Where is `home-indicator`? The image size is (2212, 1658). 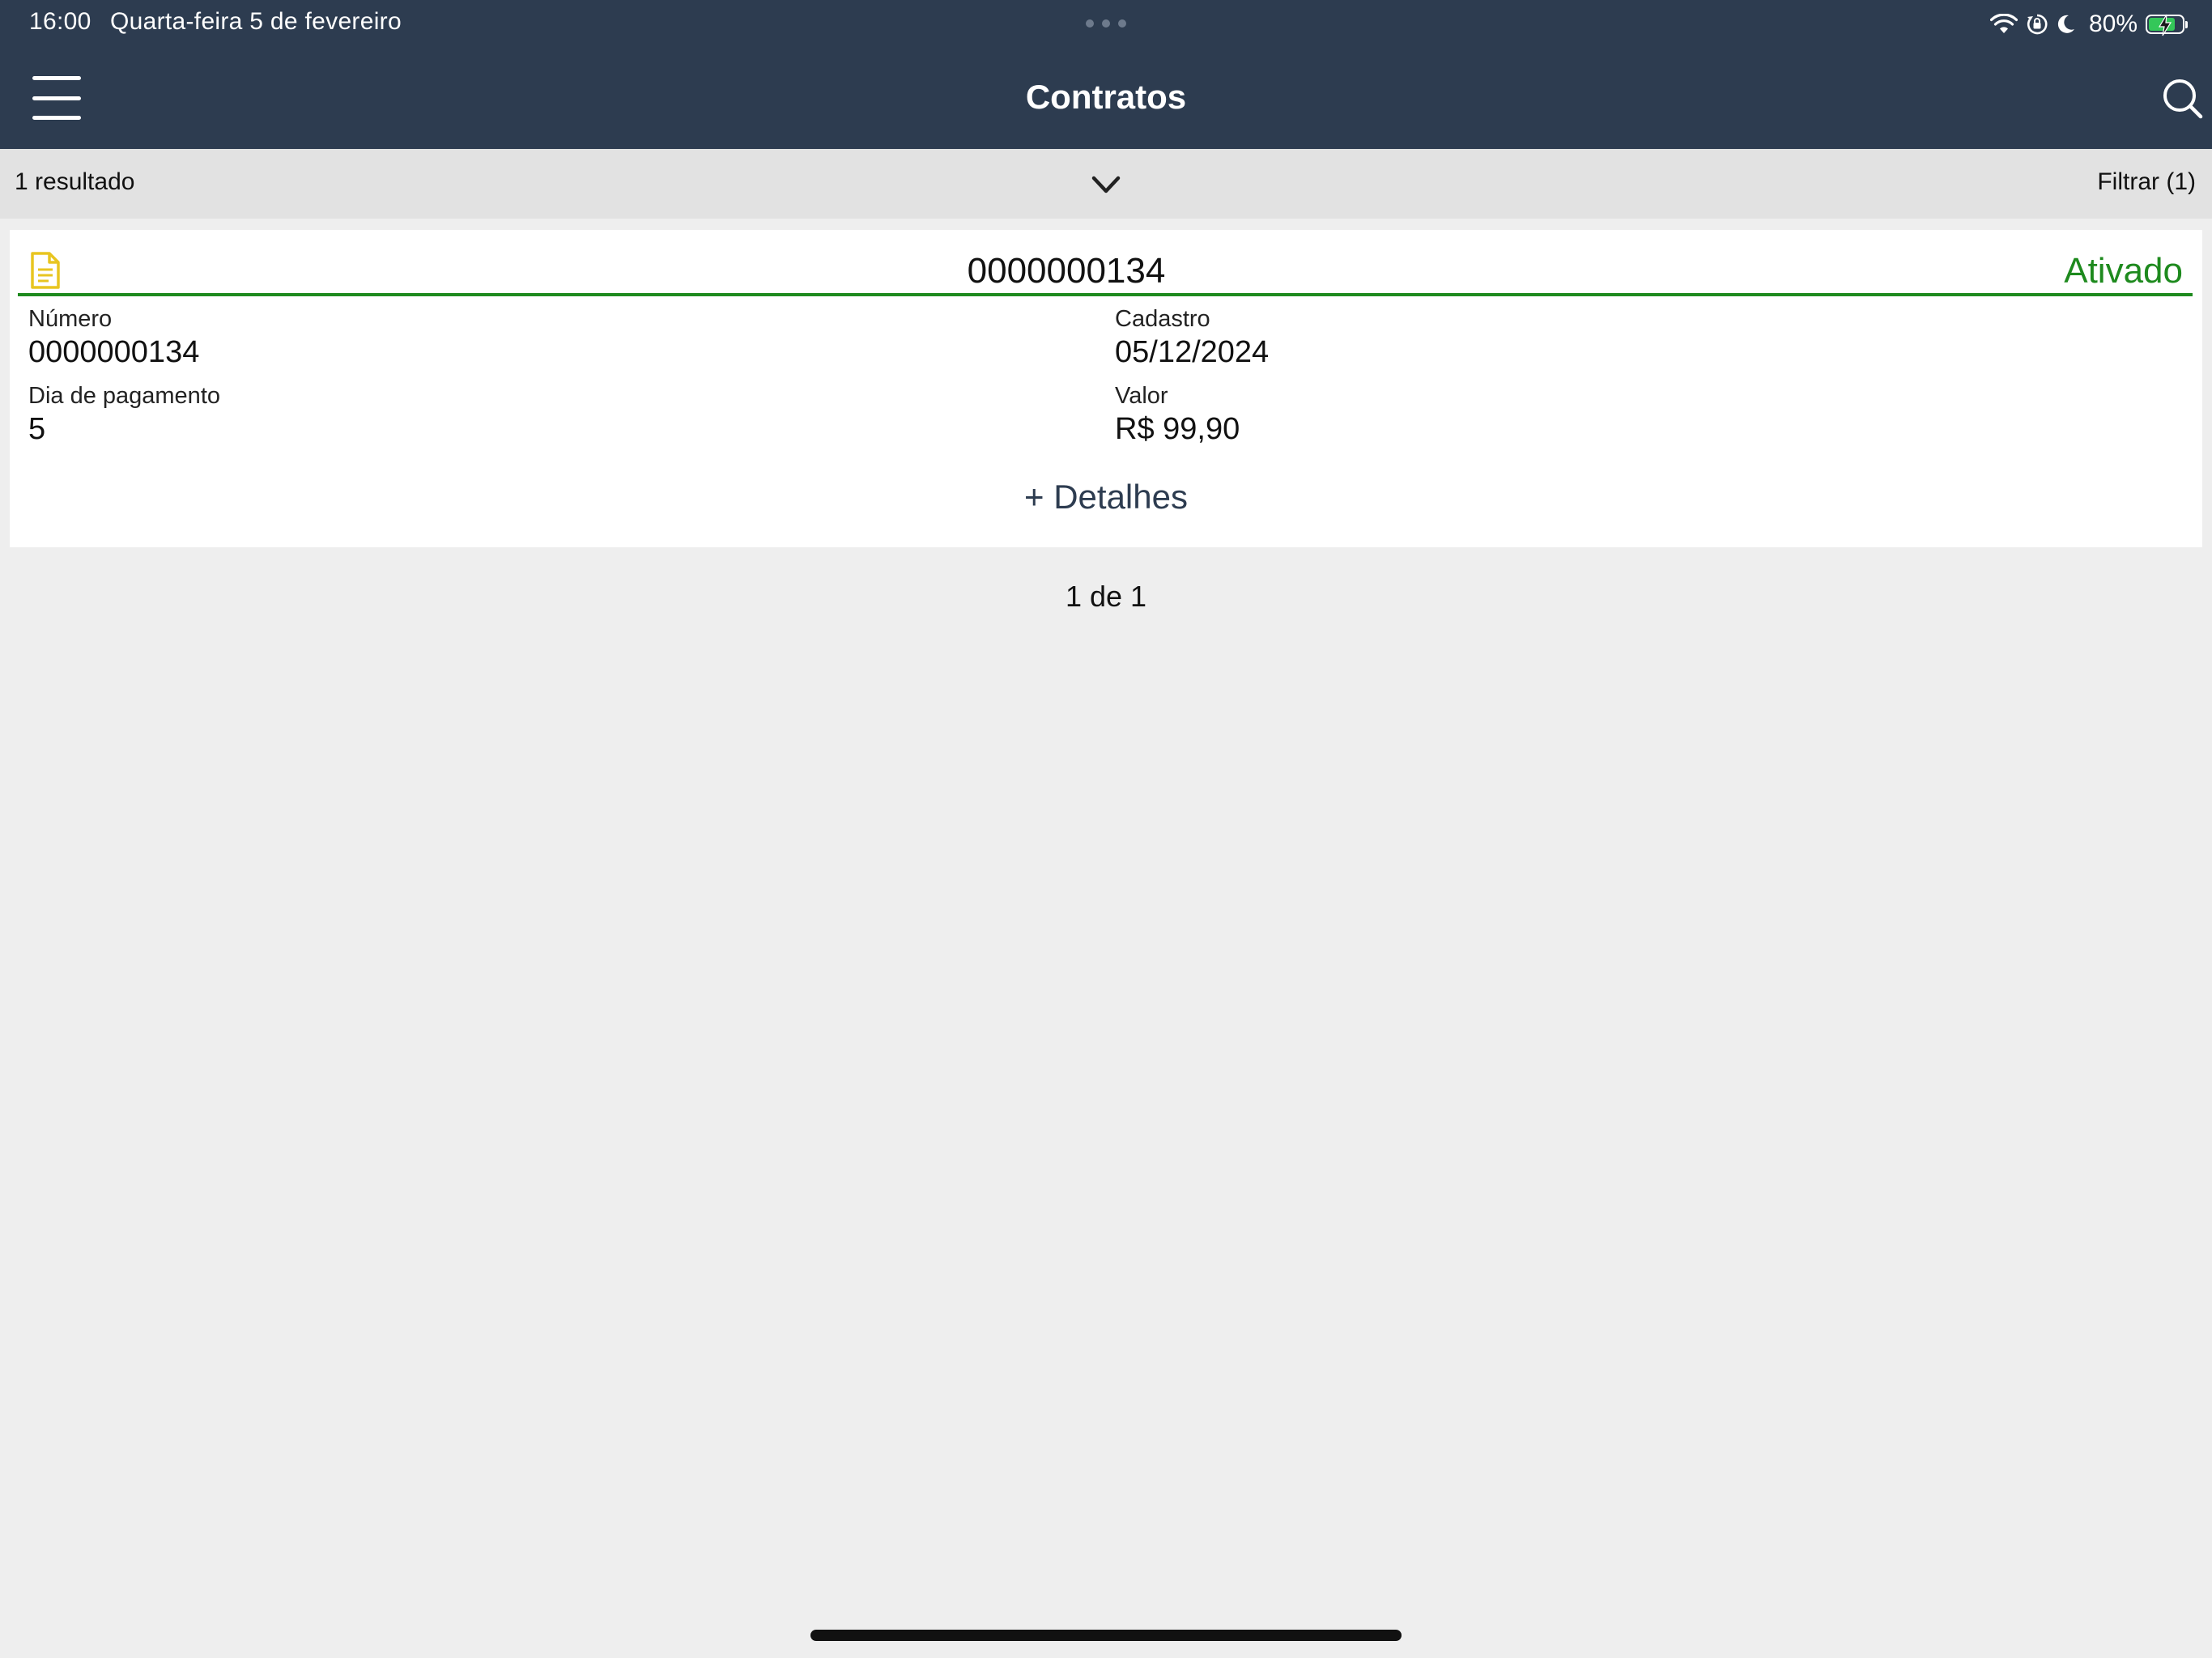 home-indicator is located at coordinates (1106, 1635).